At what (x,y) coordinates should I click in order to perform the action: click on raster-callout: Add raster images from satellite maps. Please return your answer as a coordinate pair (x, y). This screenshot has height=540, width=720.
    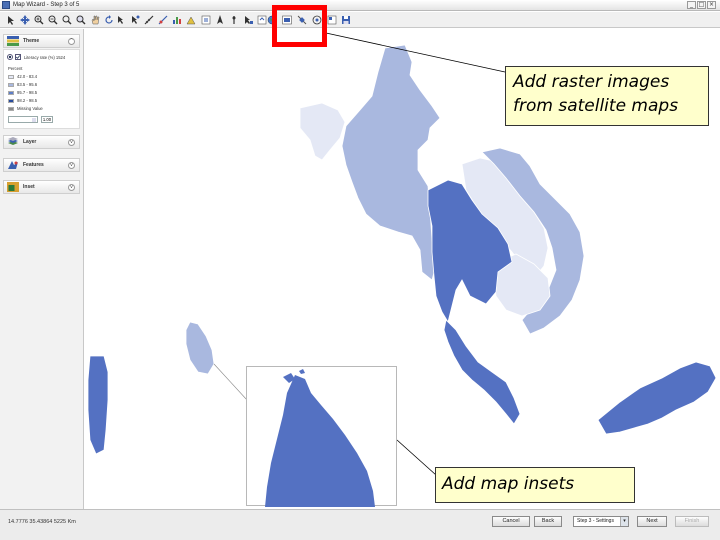
    Looking at the image, I should click on (607, 96).